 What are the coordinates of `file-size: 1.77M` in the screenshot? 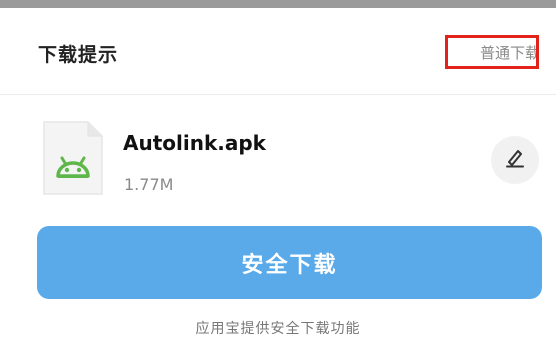 It's located at (149, 184).